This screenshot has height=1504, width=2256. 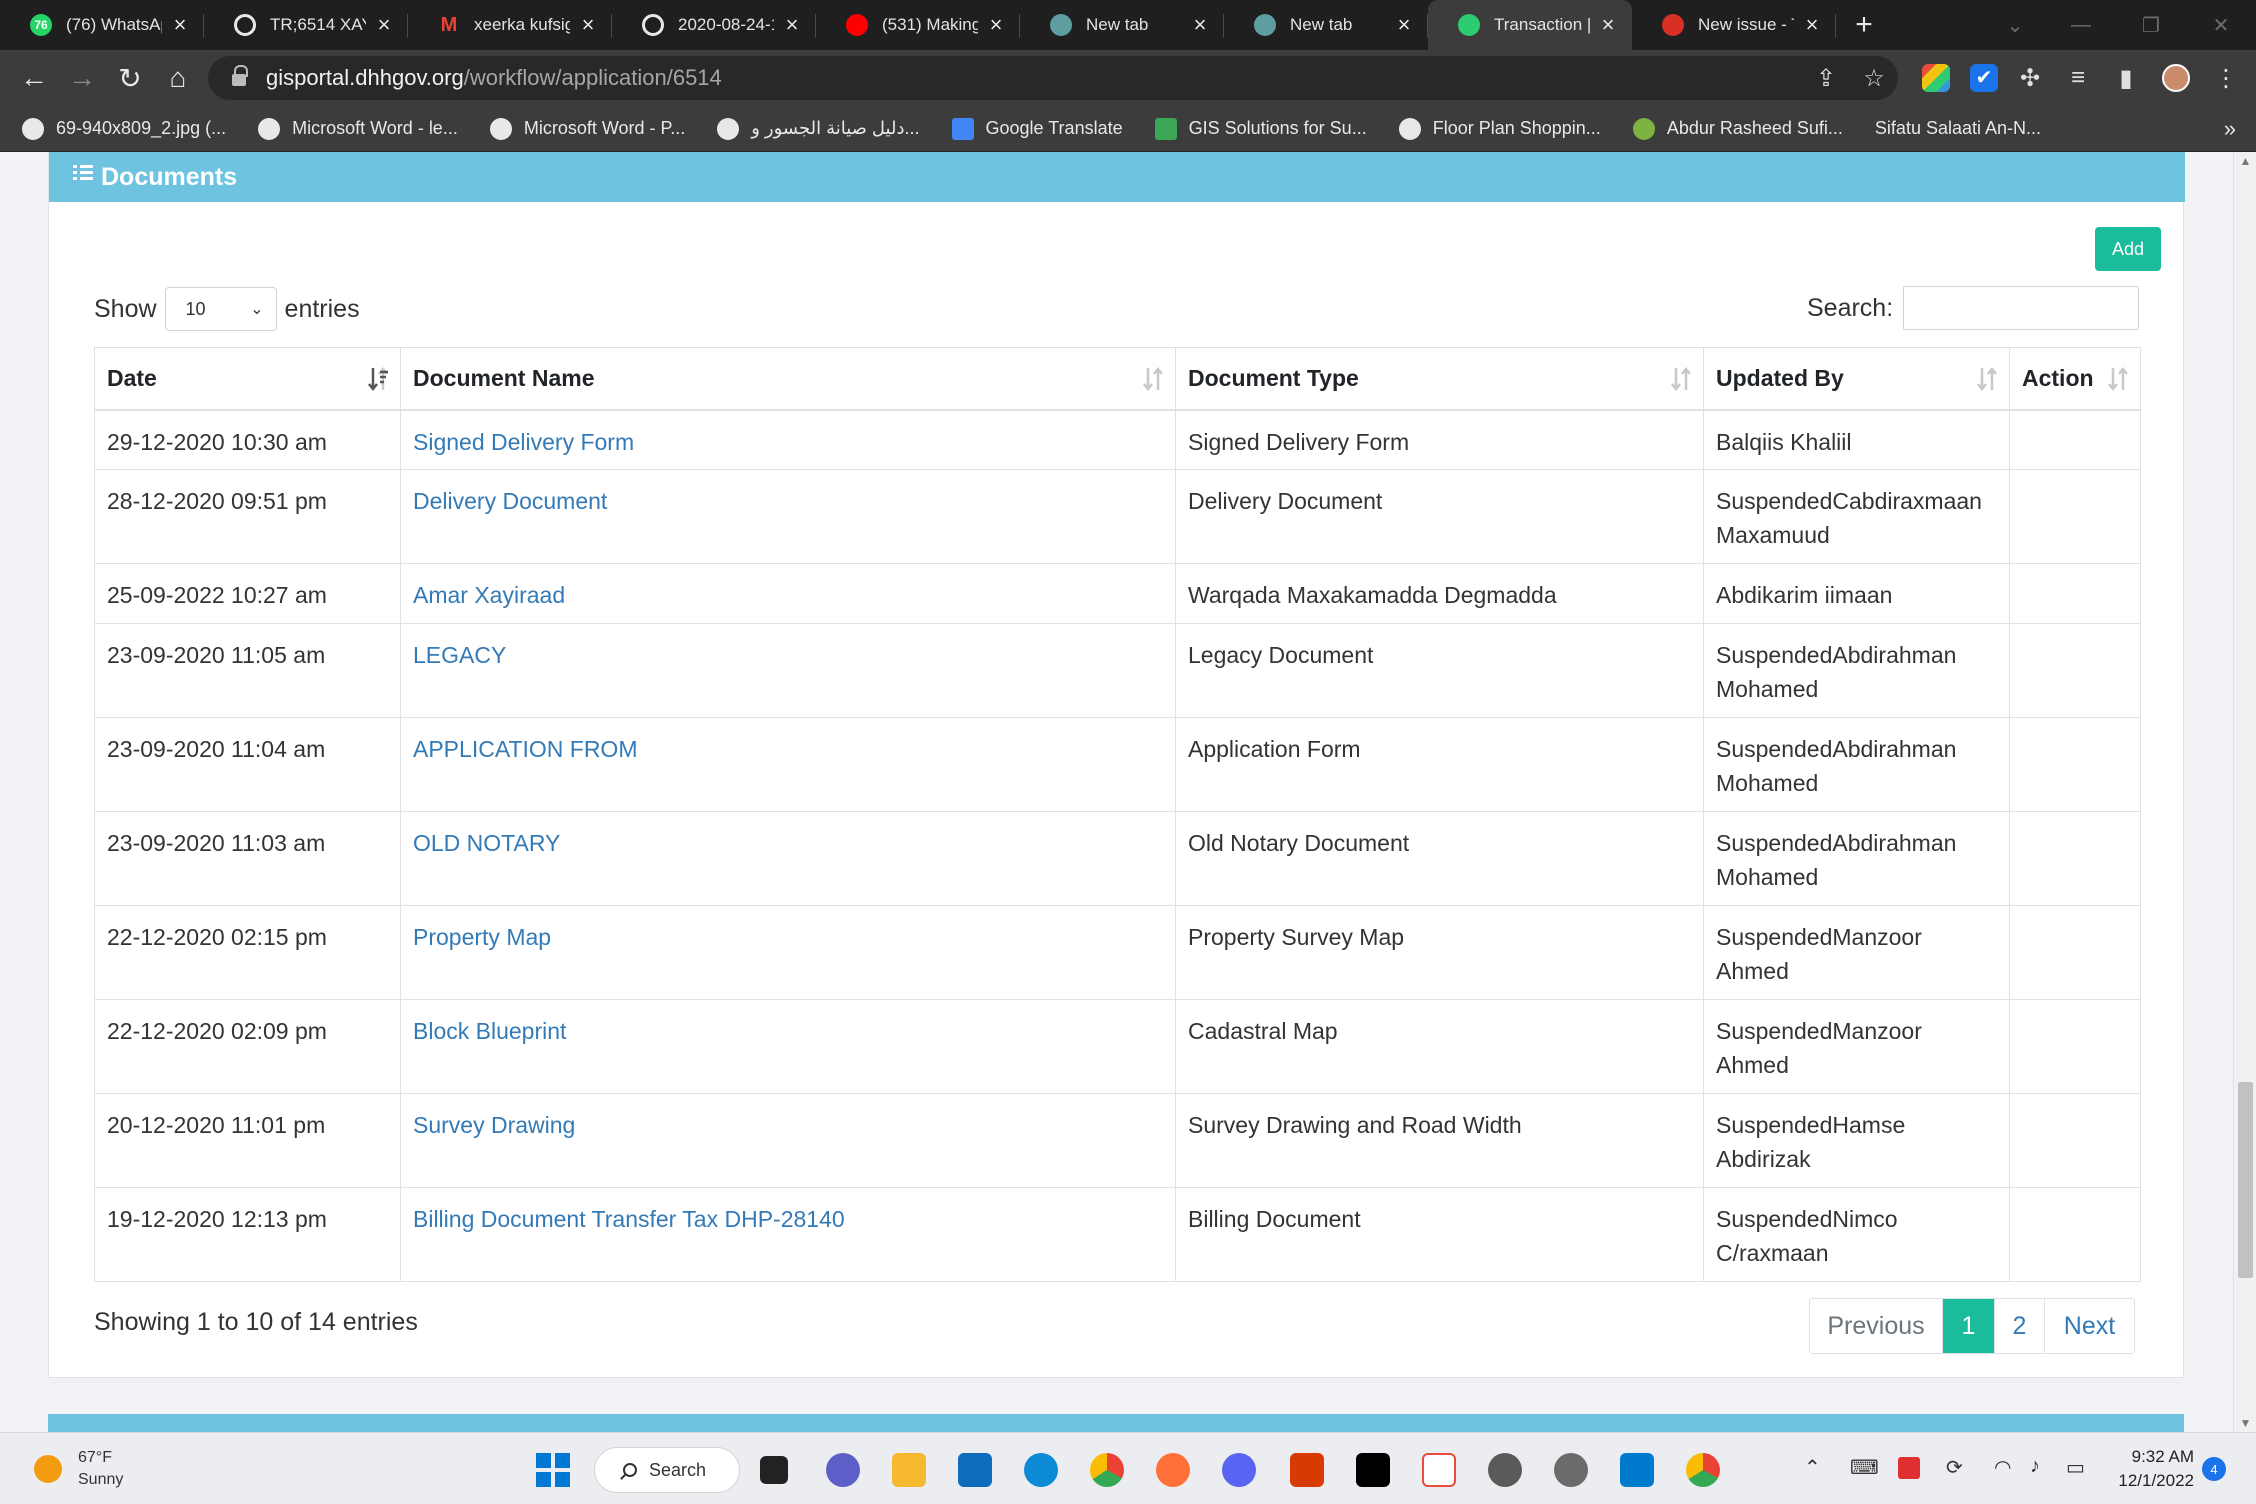 I want to click on column-header-document-type: Document Type, so click(x=1439, y=379).